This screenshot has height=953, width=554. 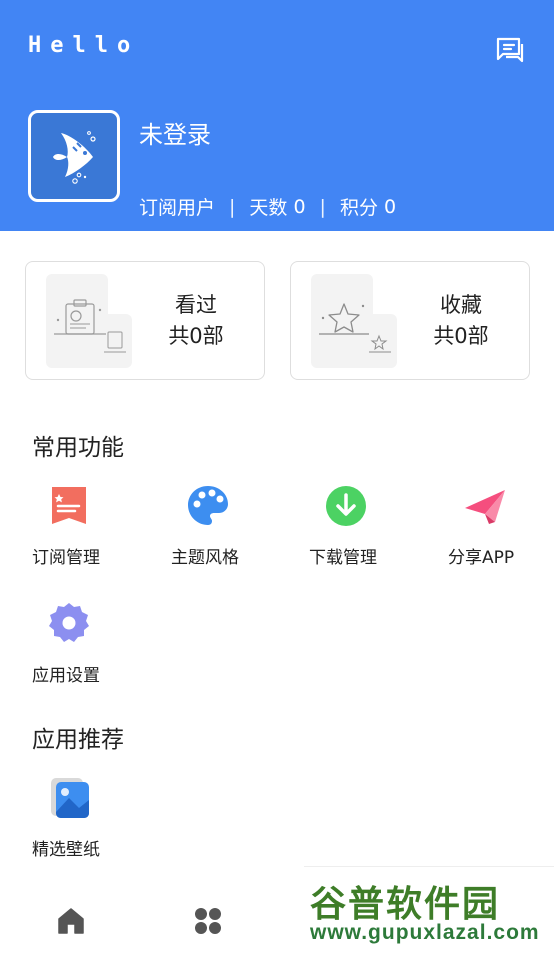 I want to click on watched-title: 看过, so click(x=196, y=305).